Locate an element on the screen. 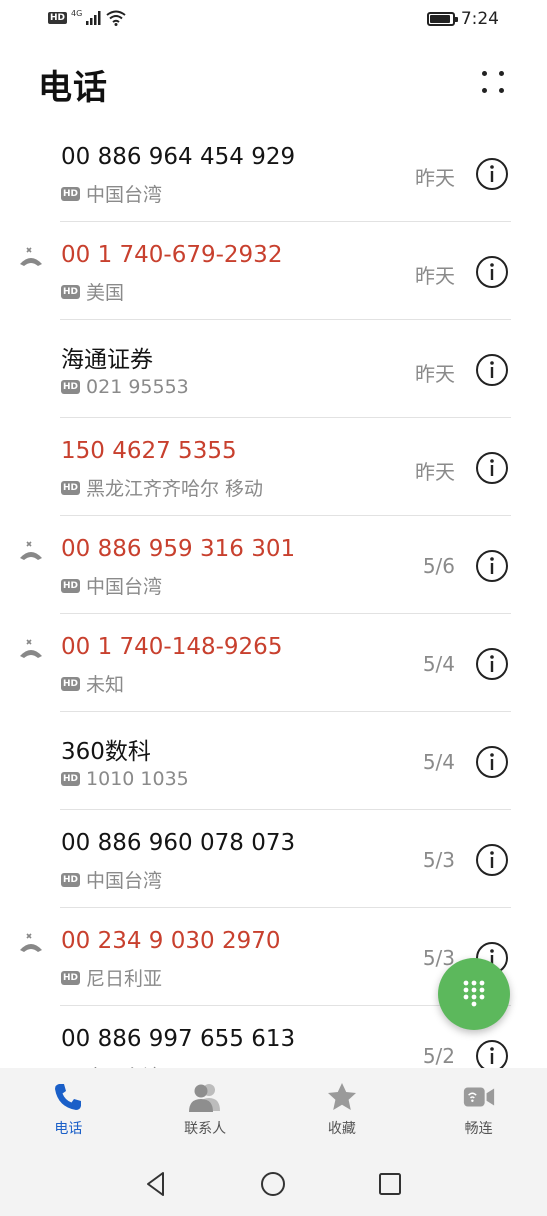 This screenshot has height=1216, width=547. network-type: 4G is located at coordinates (77, 13).